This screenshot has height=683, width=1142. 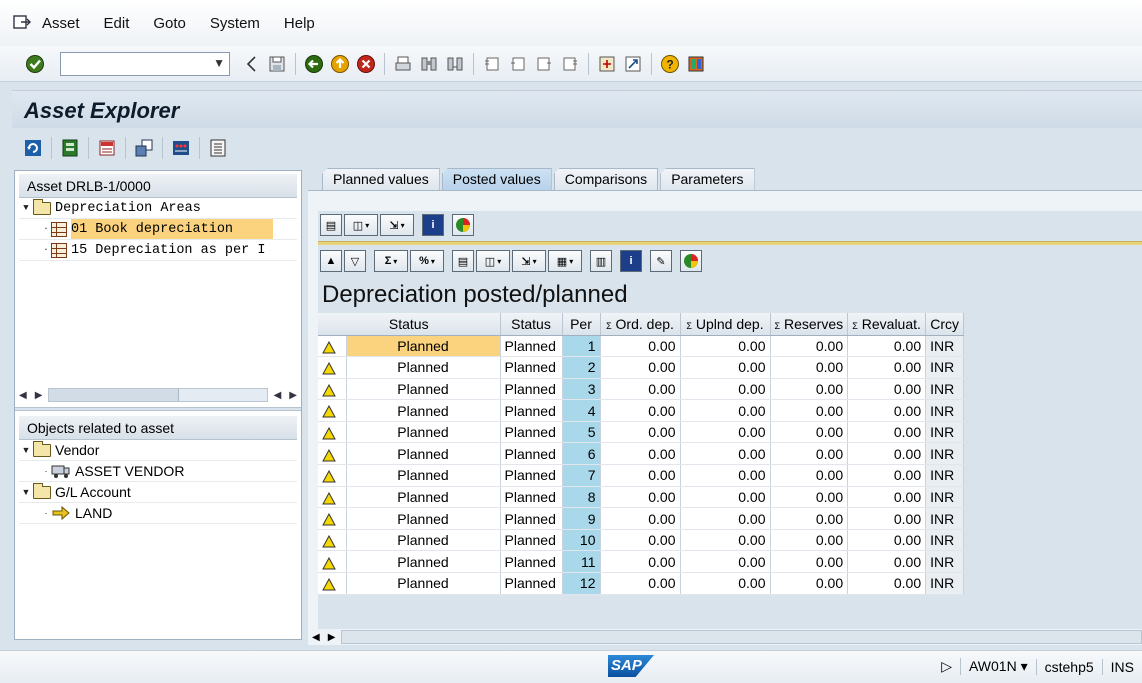 I want to click on transfer-icon, so click(x=144, y=148).